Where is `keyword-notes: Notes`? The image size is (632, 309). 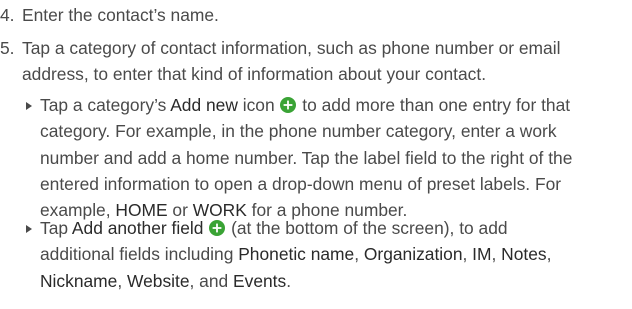
keyword-notes: Notes is located at coordinates (524, 254).